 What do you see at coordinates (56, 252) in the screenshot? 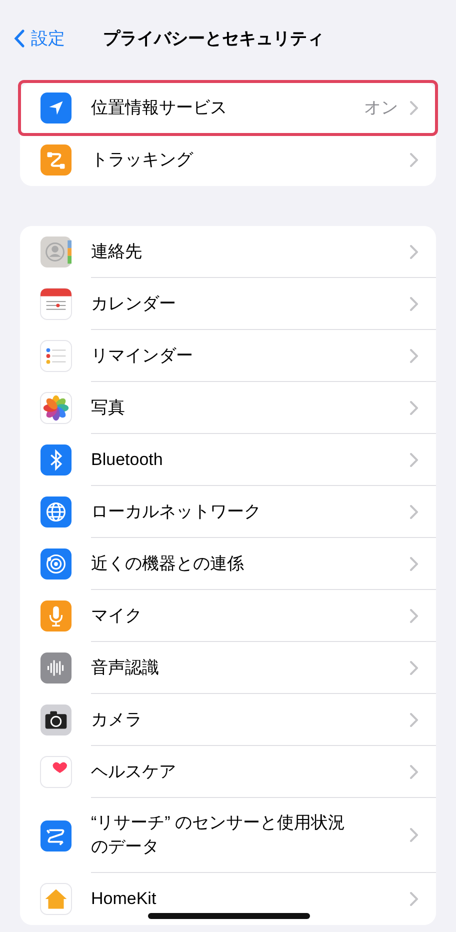
I see `contact-icon` at bounding box center [56, 252].